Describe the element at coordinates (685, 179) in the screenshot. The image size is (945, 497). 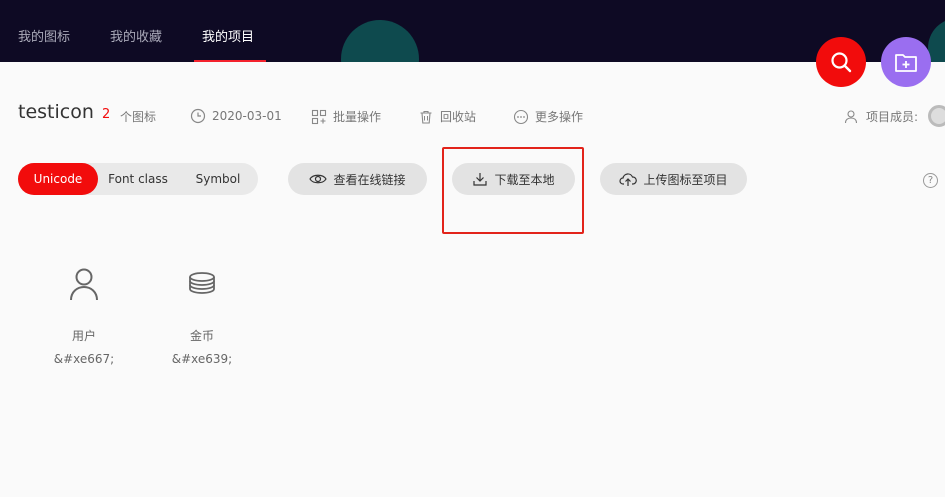
I see `upload-icons-label: 上传图标至项目` at that location.